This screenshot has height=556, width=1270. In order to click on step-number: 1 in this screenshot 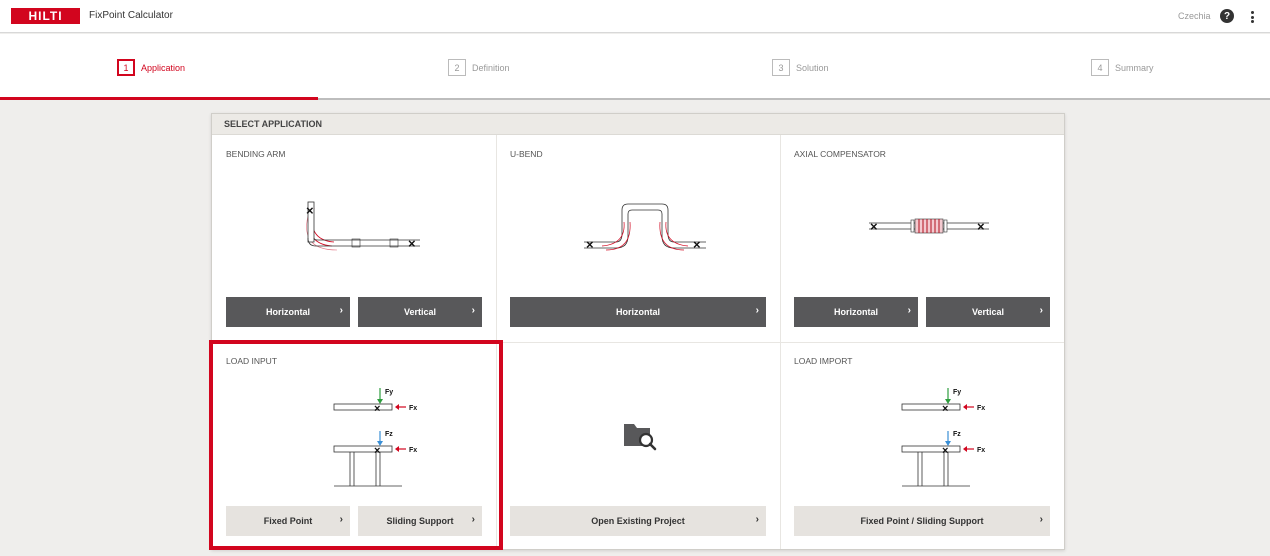, I will do `click(126, 67)`.